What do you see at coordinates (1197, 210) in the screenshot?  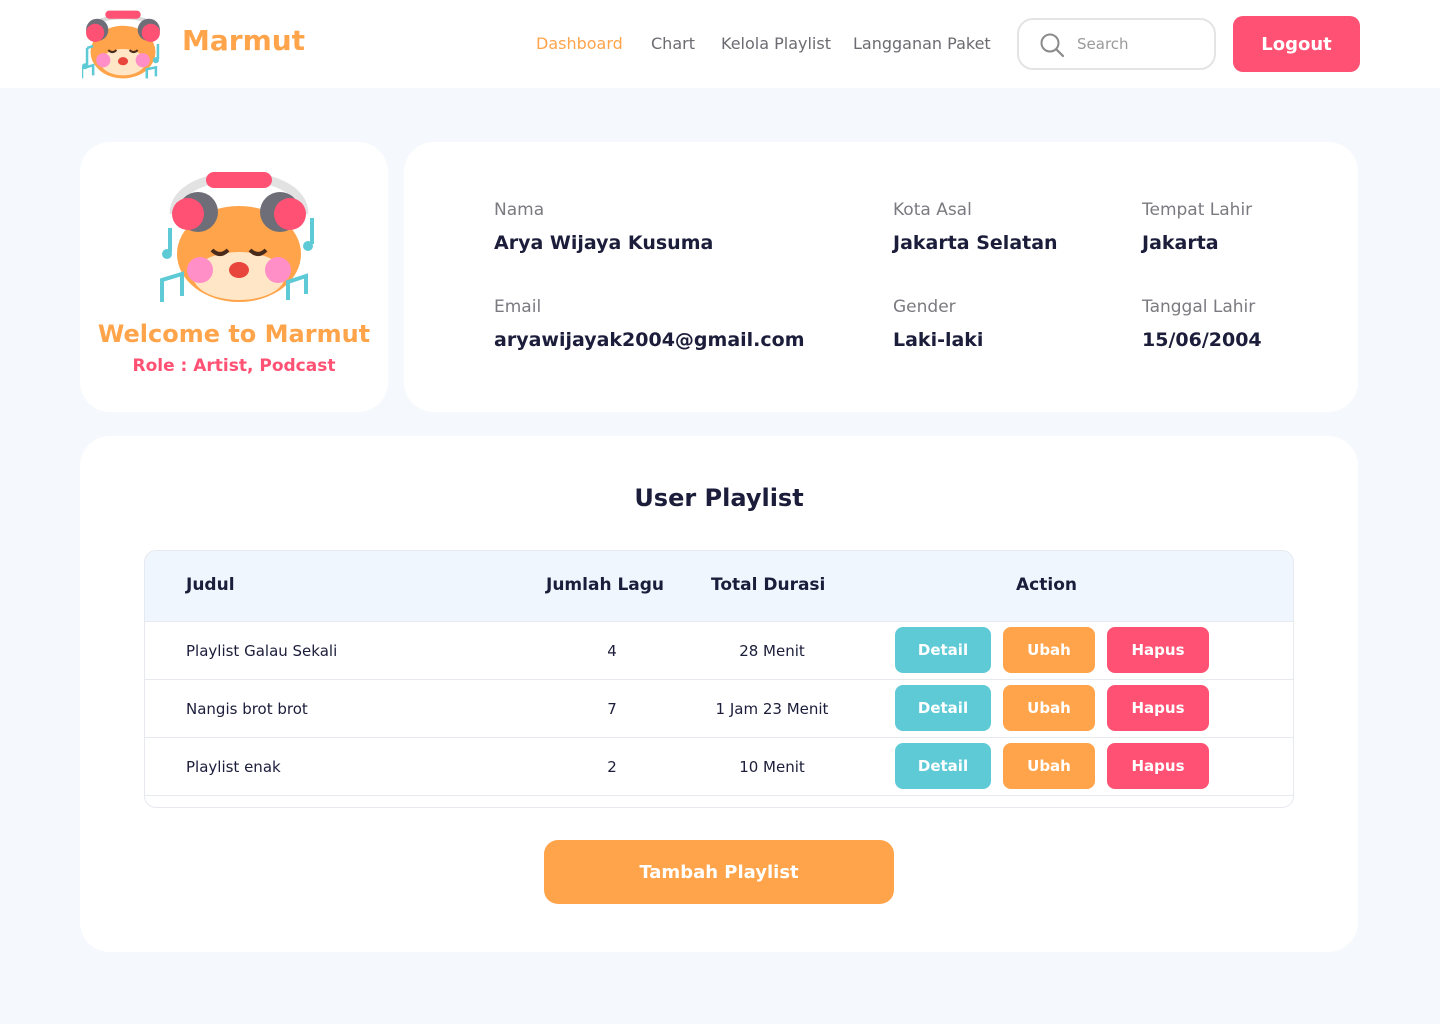 I see `tempat-lahir-label: Tempat Lahir` at bounding box center [1197, 210].